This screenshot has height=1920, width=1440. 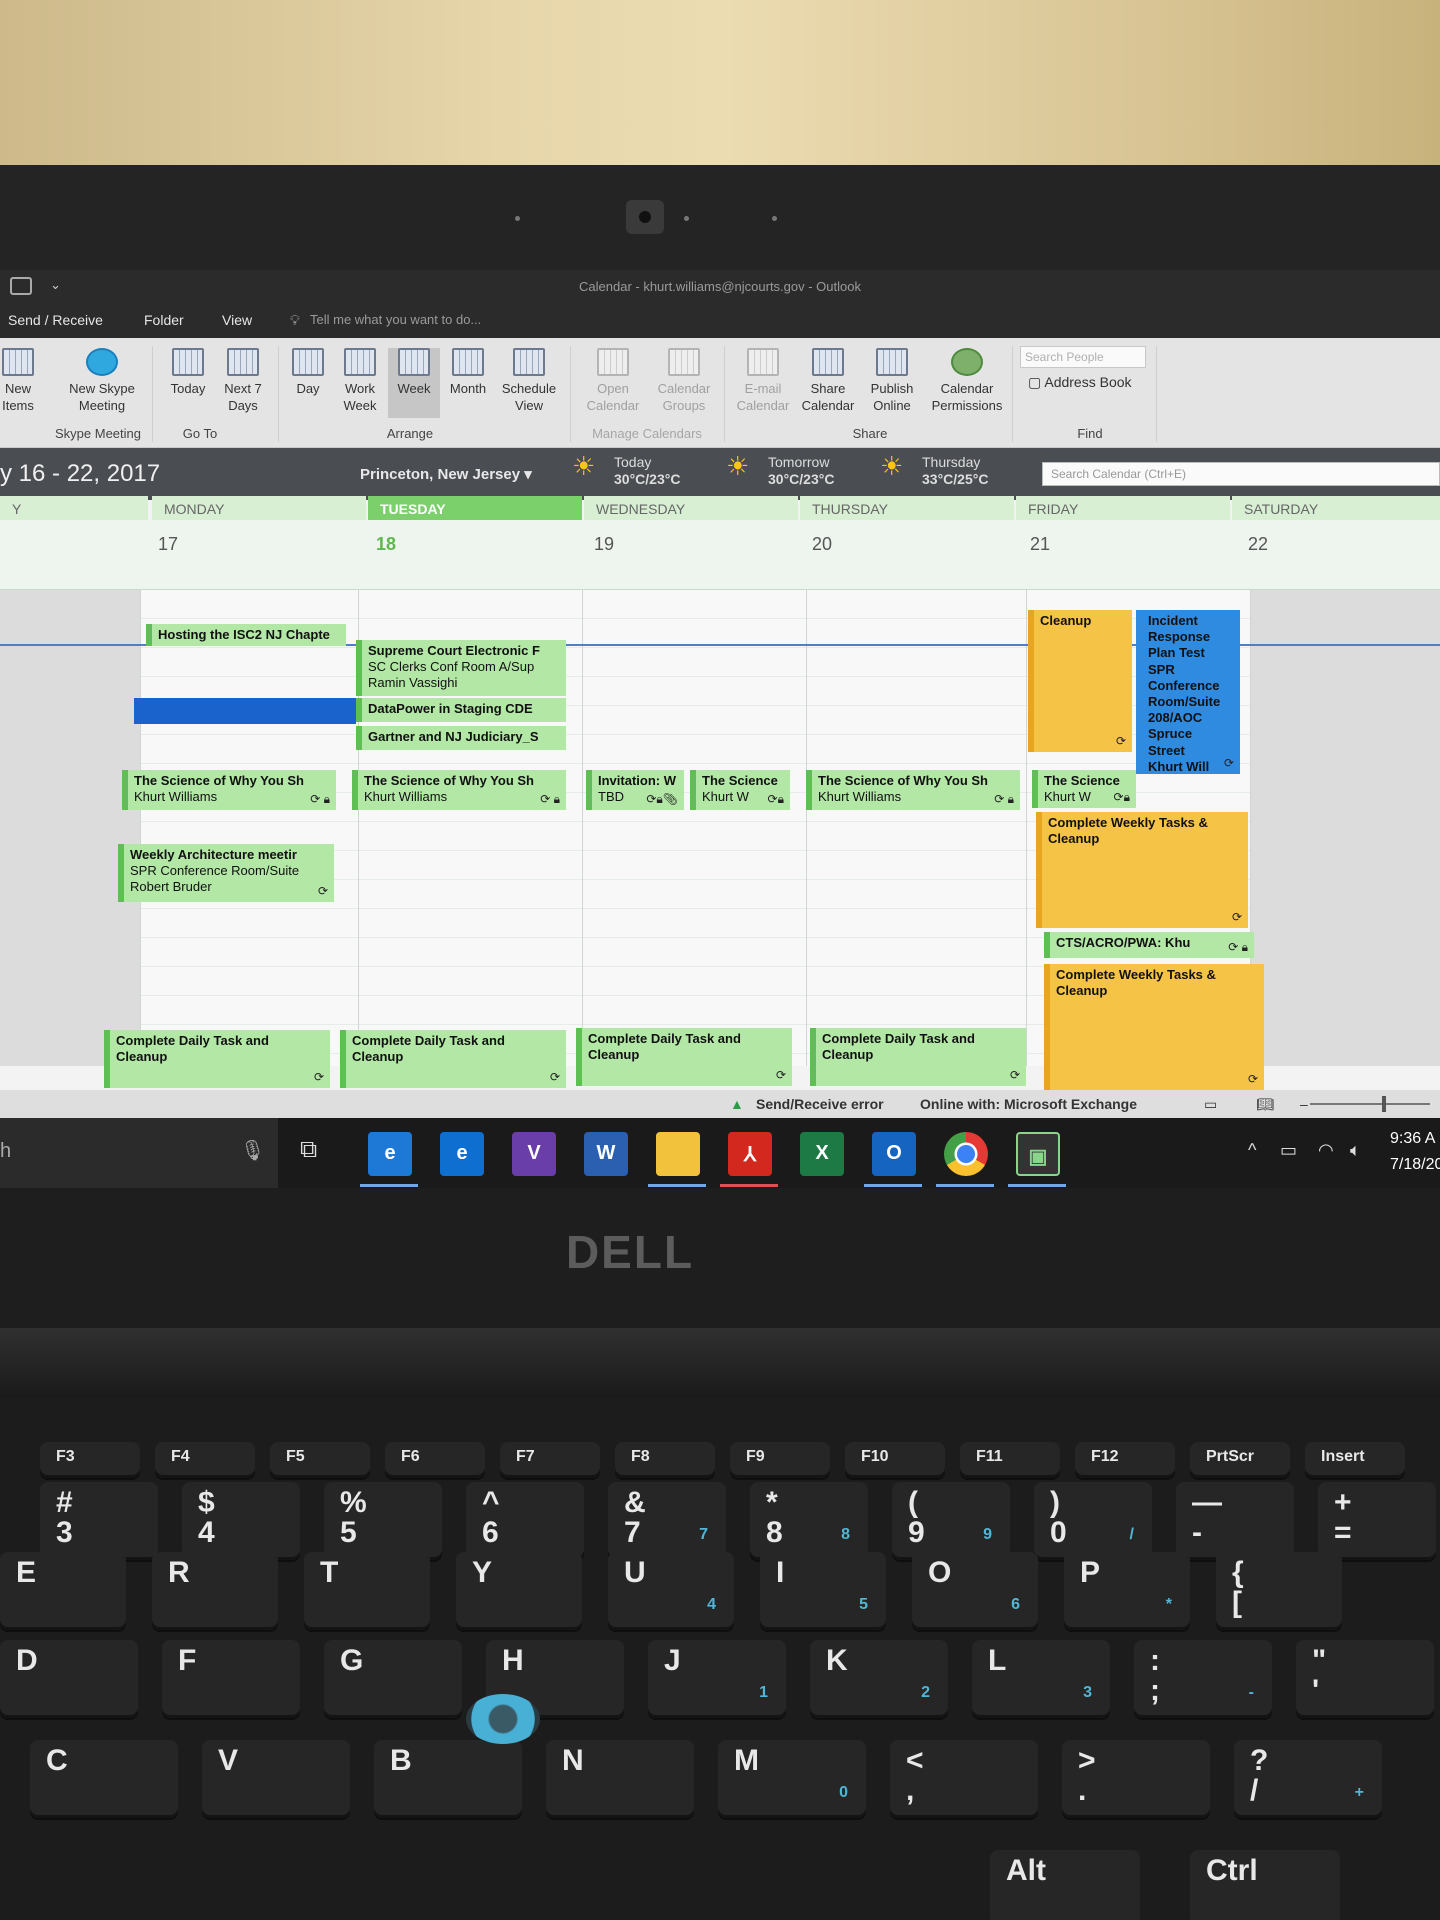 I want to click on key-fn-7: F10, so click(x=895, y=1460).